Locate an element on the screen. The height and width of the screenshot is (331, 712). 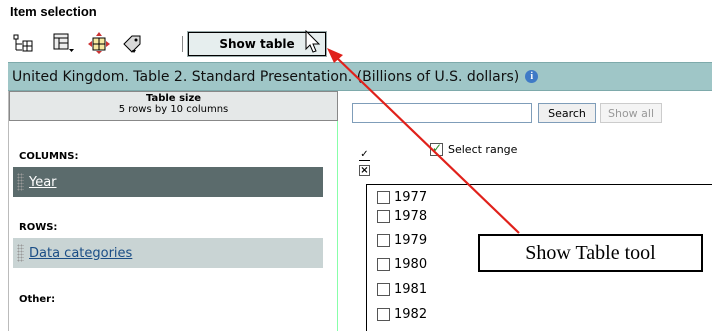
table-size-box: Table size 5 rows by 10 columns is located at coordinates (173, 106).